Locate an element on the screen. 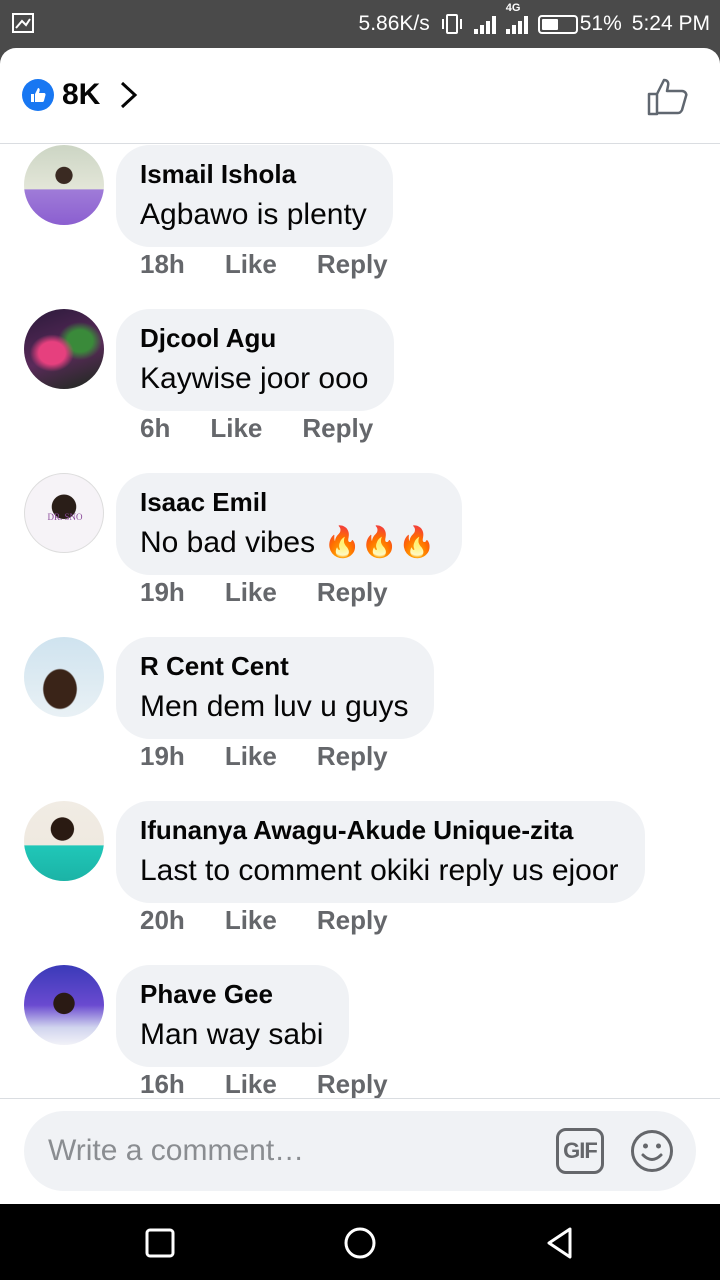 The image size is (720, 1280). comment-bubble: R Cent Cent Men dem luv u guys is located at coordinates (275, 688).